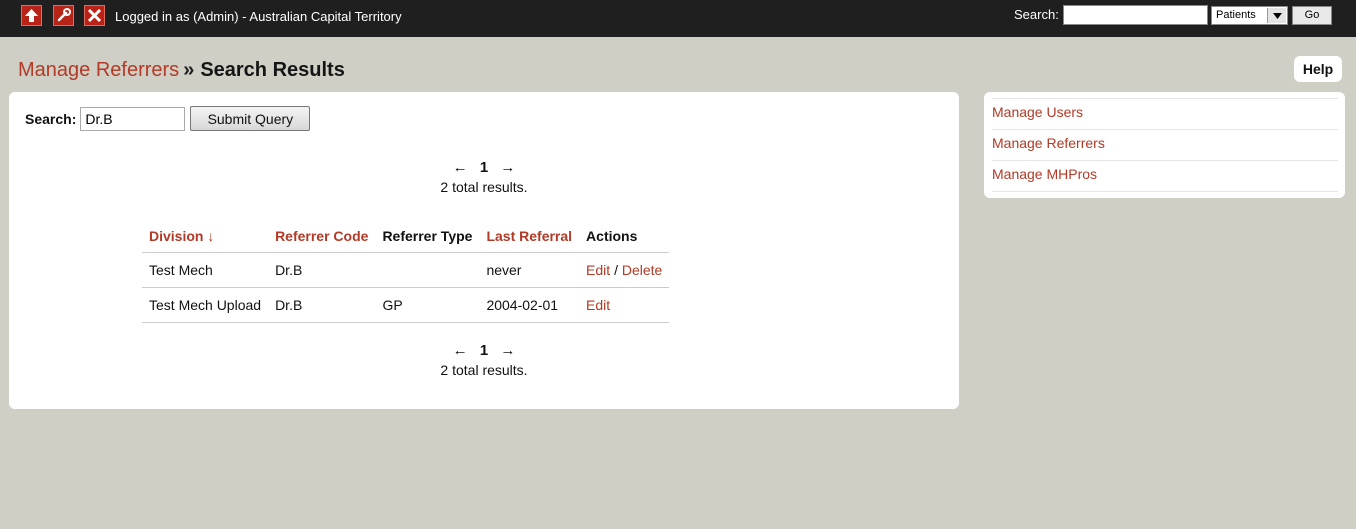  I want to click on header-referrer-code: Referrer Code, so click(322, 236).